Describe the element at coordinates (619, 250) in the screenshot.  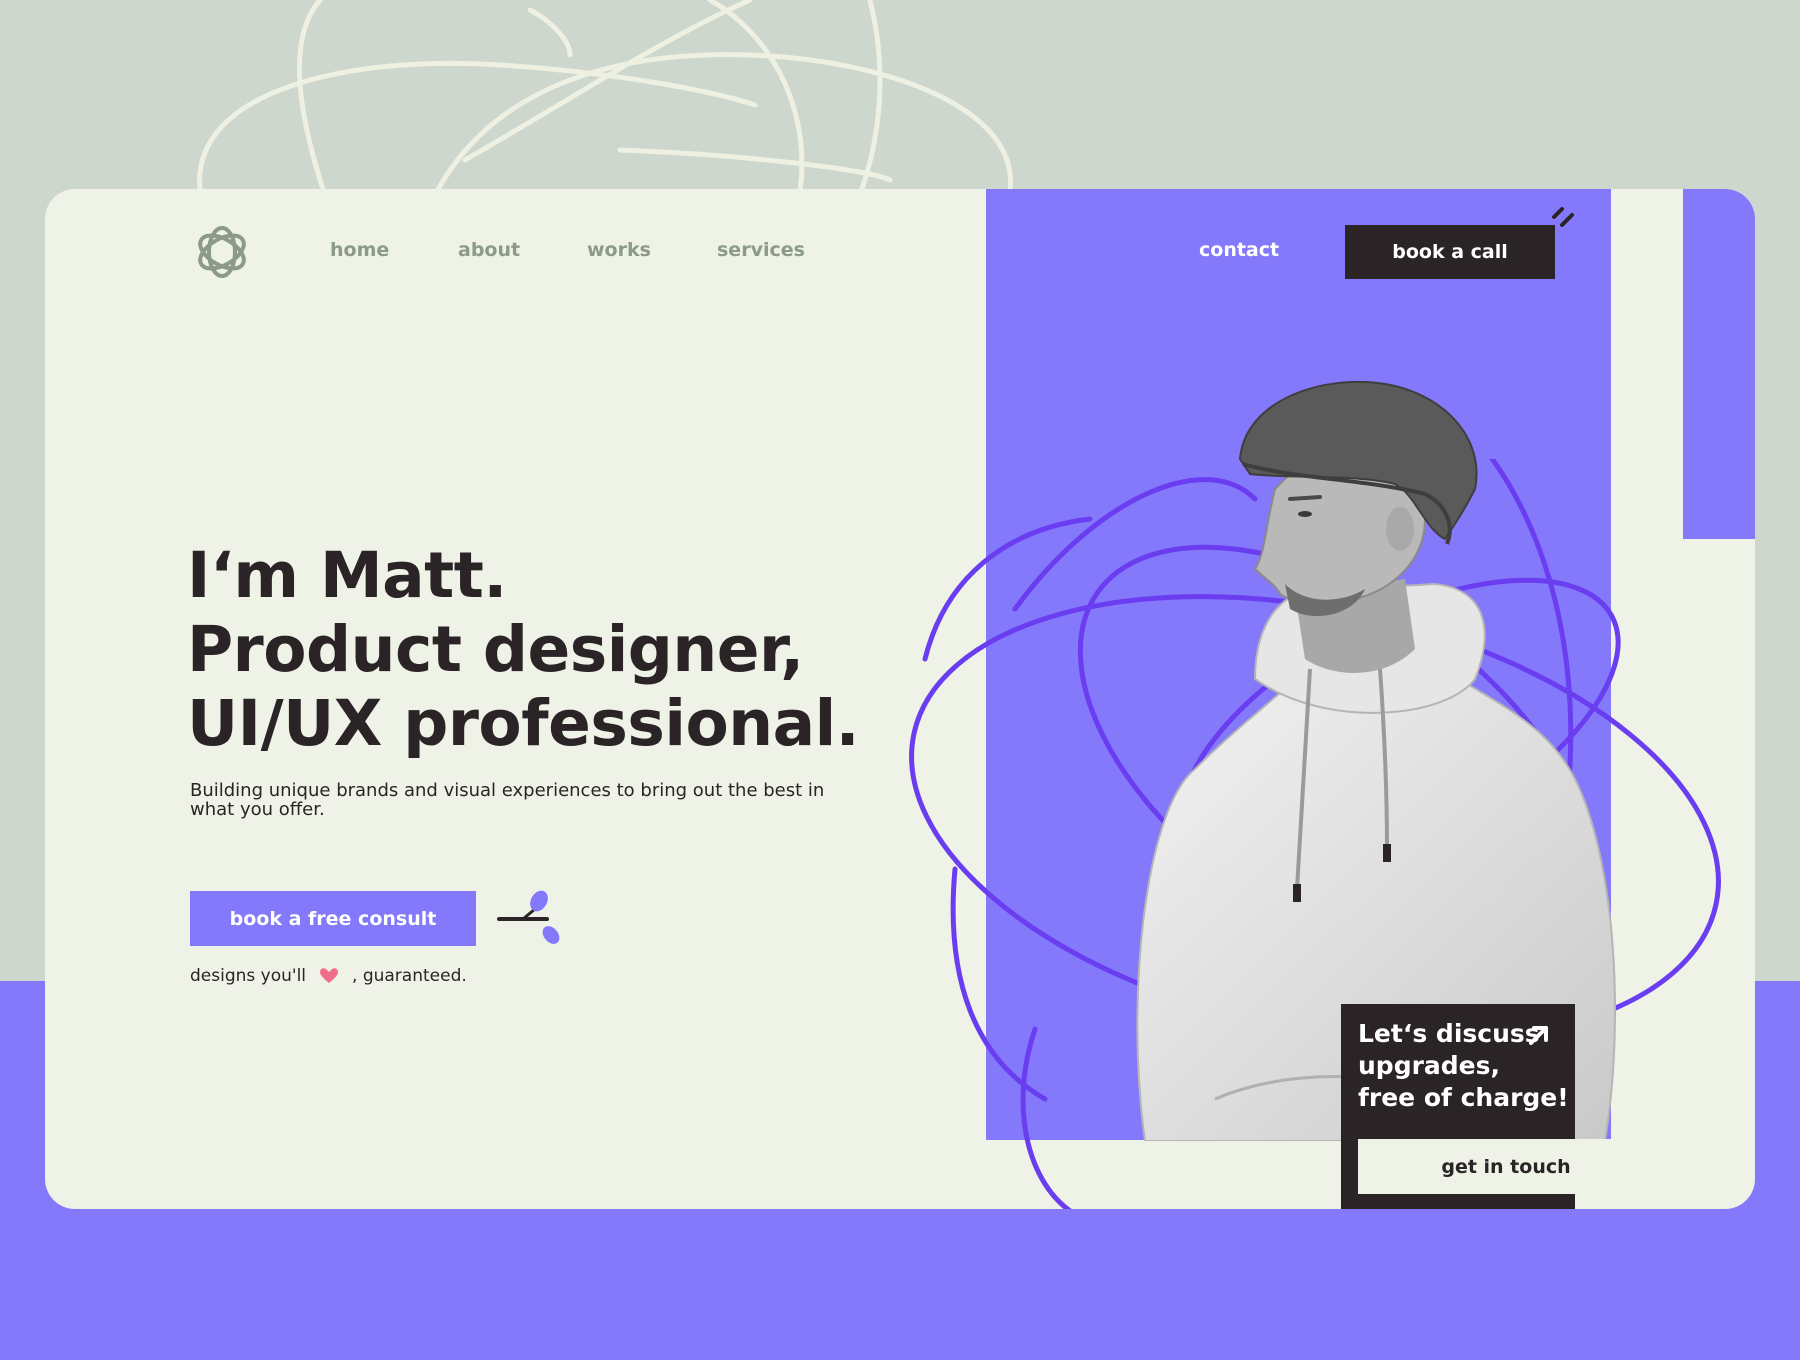
I see `nav-works-link: works` at that location.